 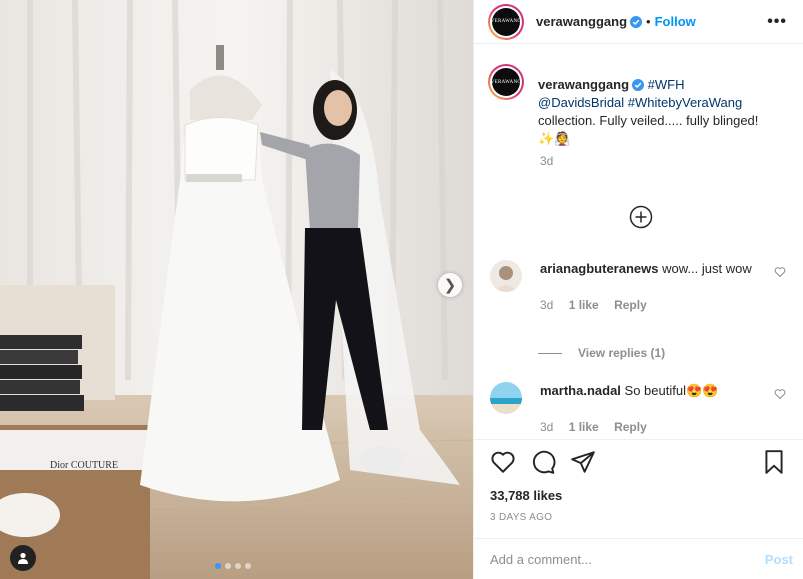 I want to click on view-replies-button: View replies (1), so click(x=601, y=353).